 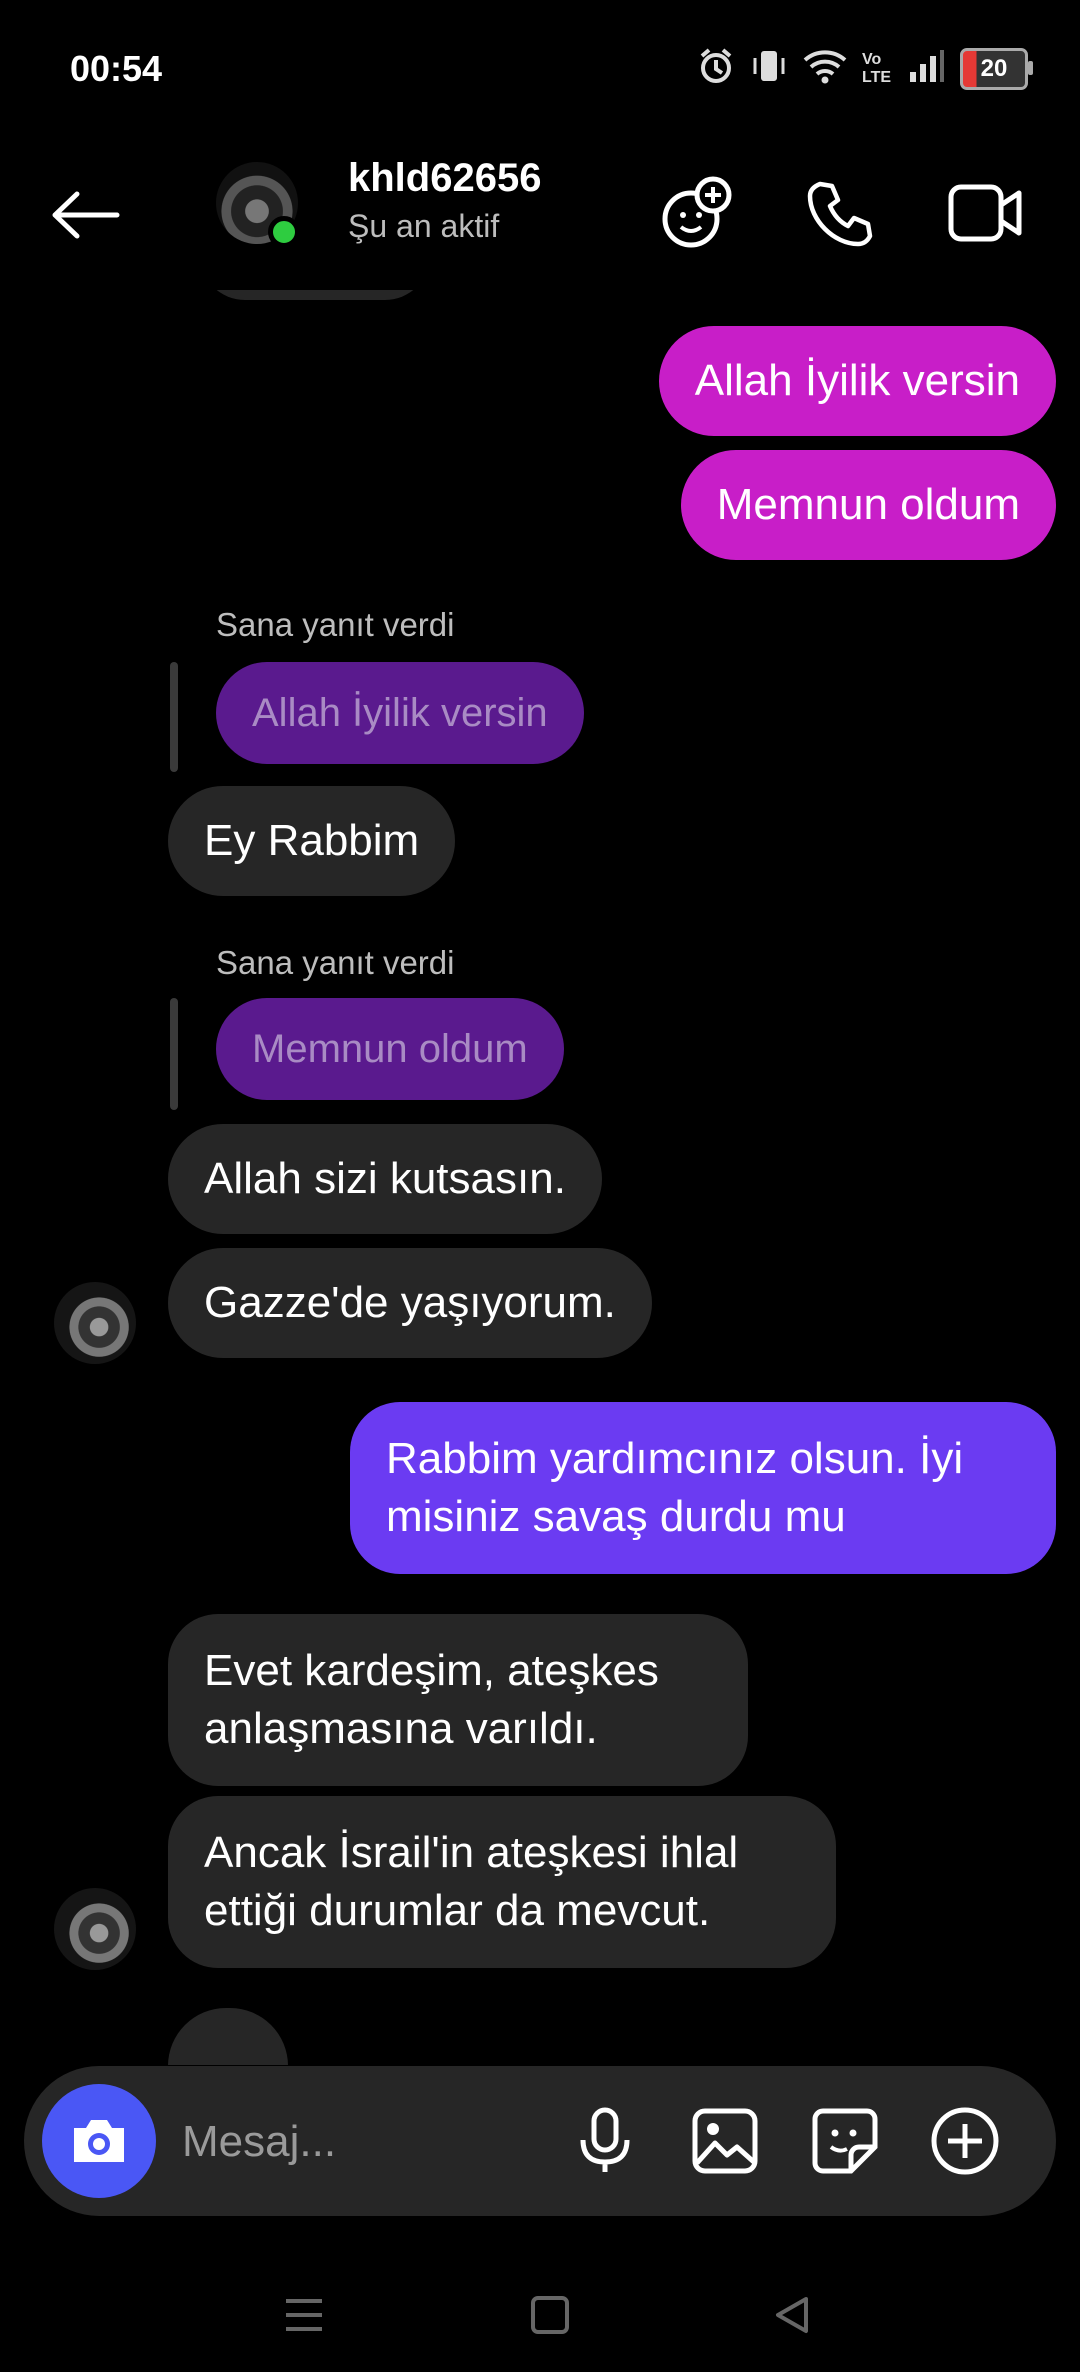 What do you see at coordinates (825, 68) in the screenshot?
I see `wifi-icon` at bounding box center [825, 68].